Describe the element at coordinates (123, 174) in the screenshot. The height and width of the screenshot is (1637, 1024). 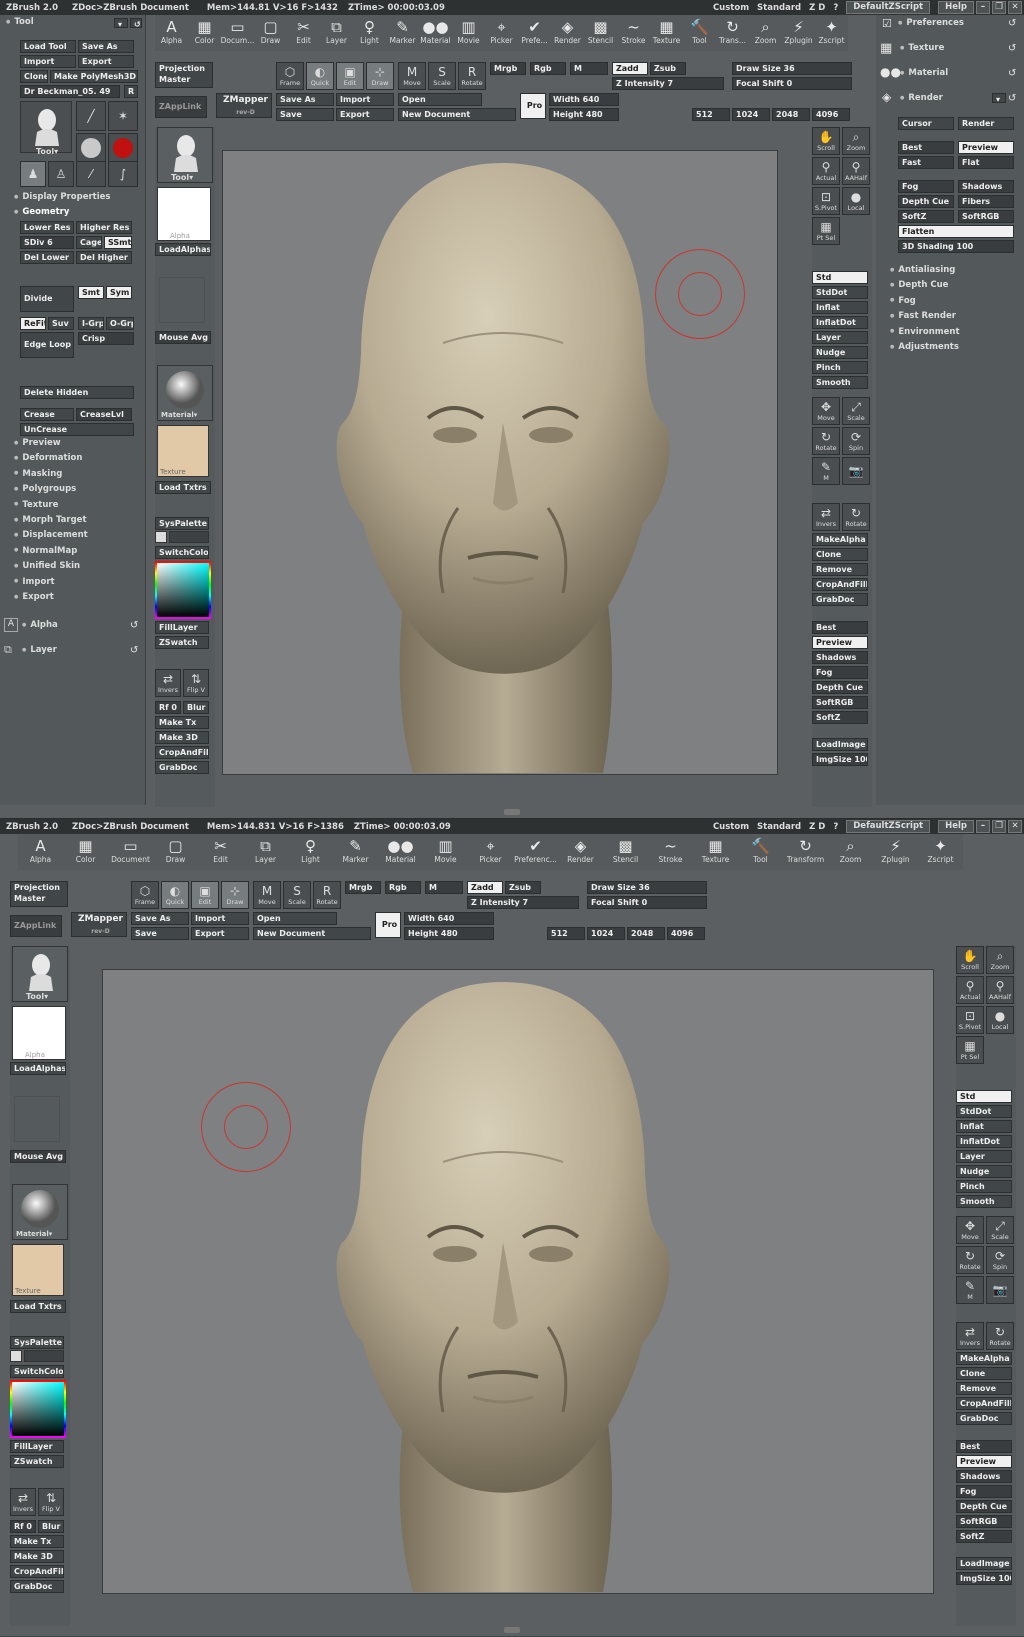
I see `curve-tool-icon: ∫` at that location.